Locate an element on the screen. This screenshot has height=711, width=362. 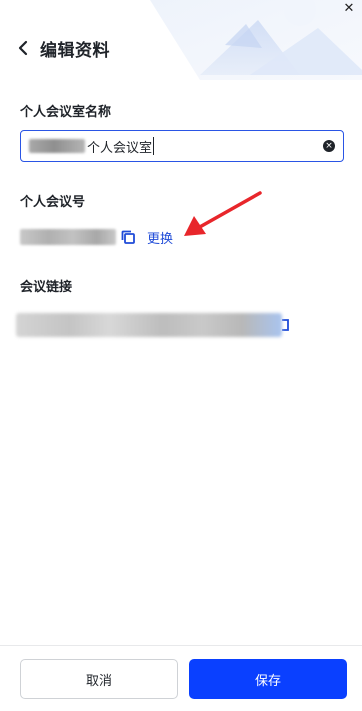
clear-icon: × is located at coordinates (329, 146).